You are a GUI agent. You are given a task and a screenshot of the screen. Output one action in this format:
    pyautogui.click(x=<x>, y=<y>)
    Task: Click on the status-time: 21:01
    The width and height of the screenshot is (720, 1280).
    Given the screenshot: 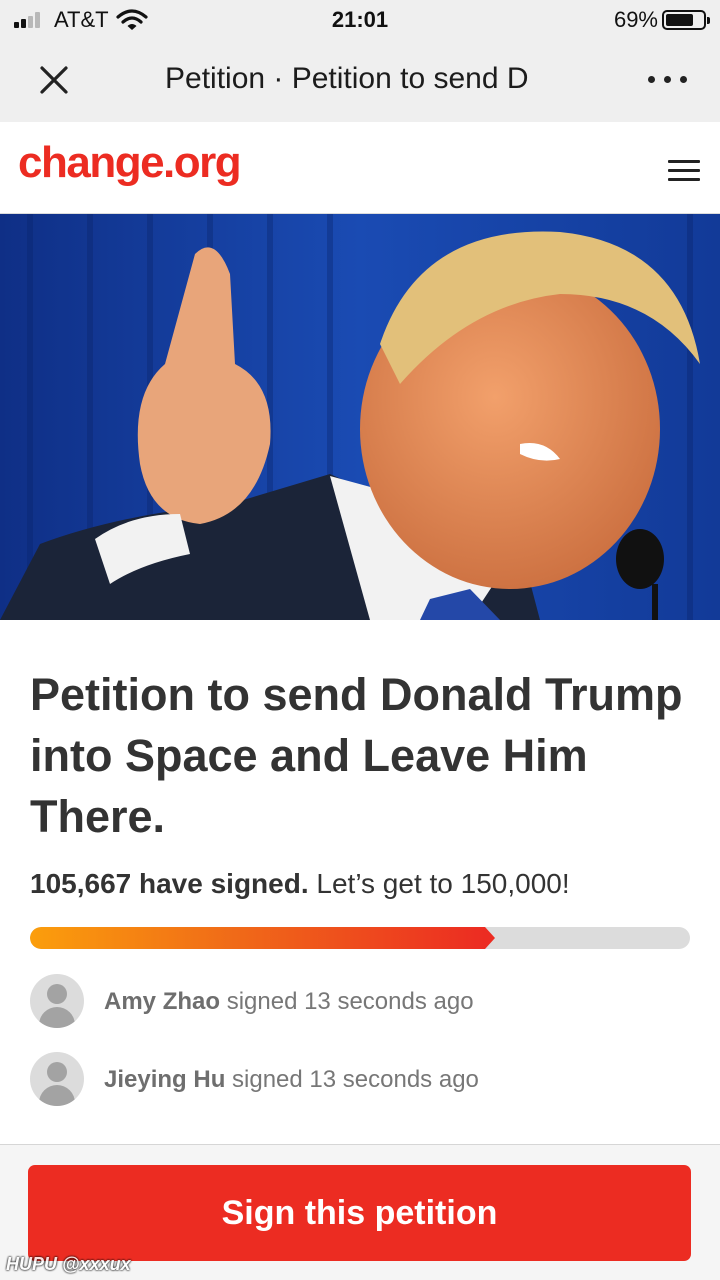 What is the action you would take?
    pyautogui.click(x=360, y=19)
    